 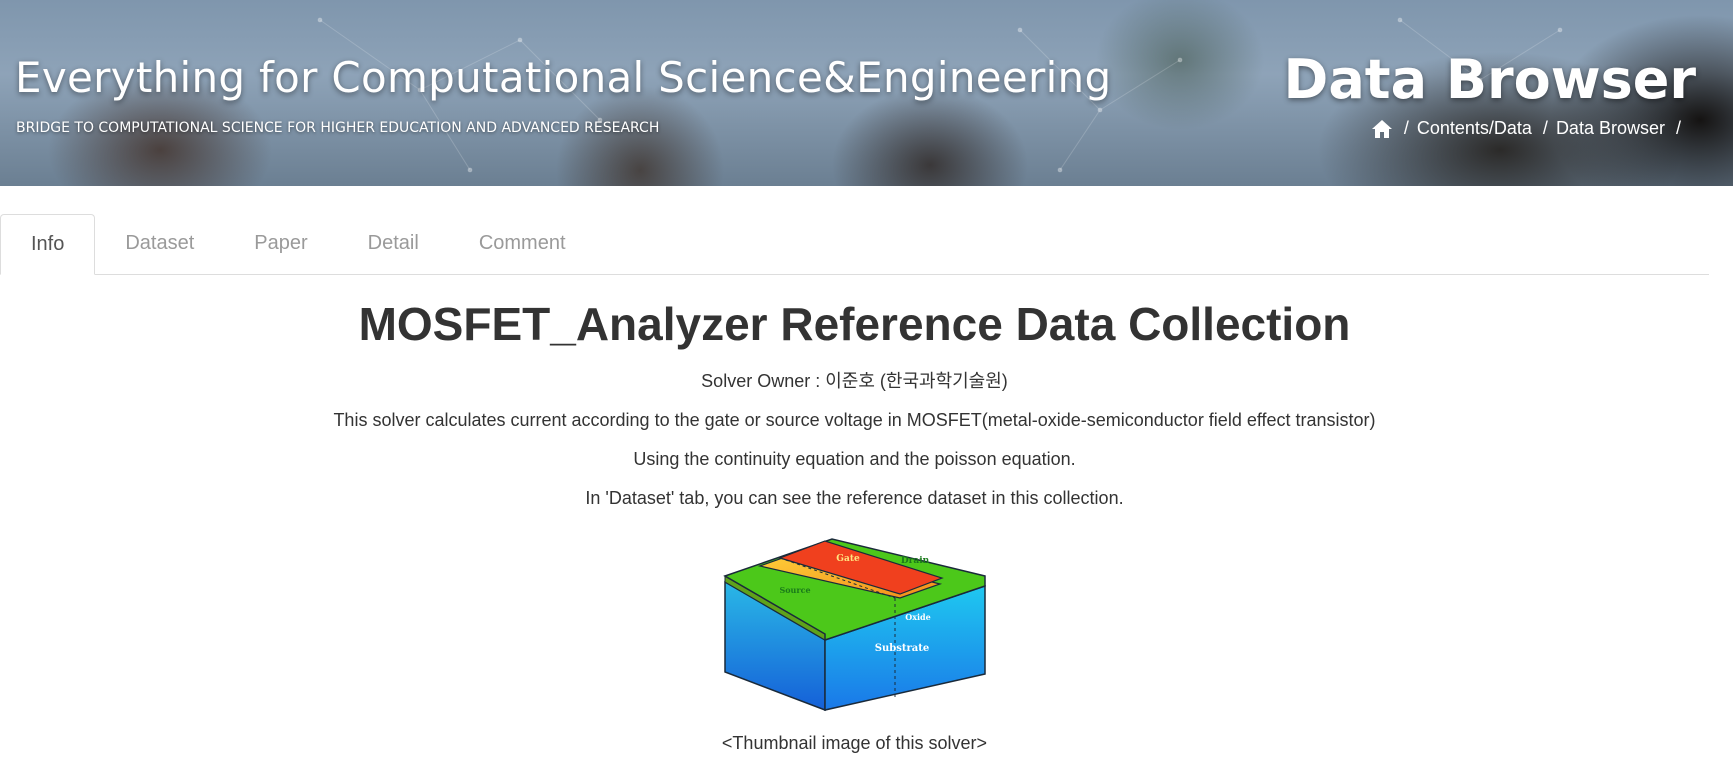 What do you see at coordinates (854, 244) in the screenshot?
I see `tab-bar: Info Dataset Paper Detail Comment` at bounding box center [854, 244].